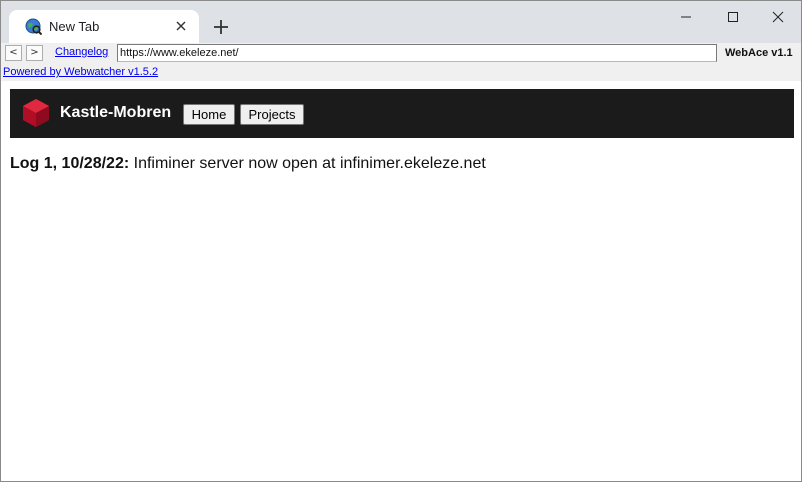  Describe the element at coordinates (272, 114) in the screenshot. I see `projects-button: Projects` at that location.